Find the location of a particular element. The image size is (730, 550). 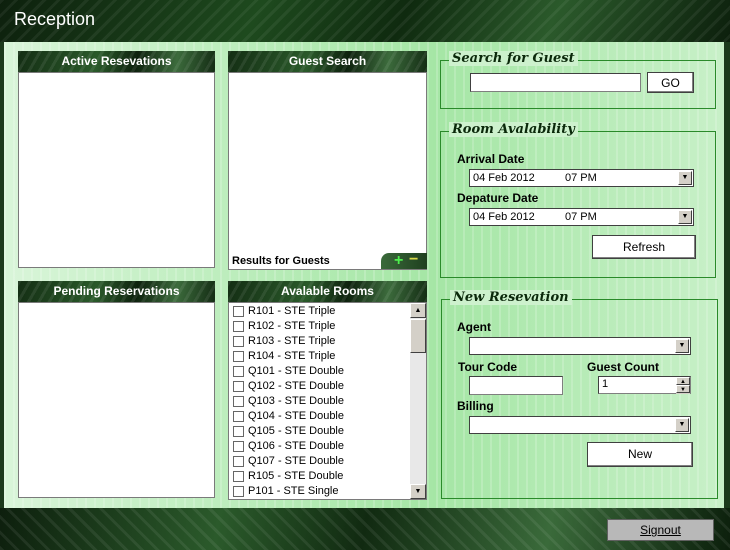

scroll-down-icon: ▼ is located at coordinates (418, 491).